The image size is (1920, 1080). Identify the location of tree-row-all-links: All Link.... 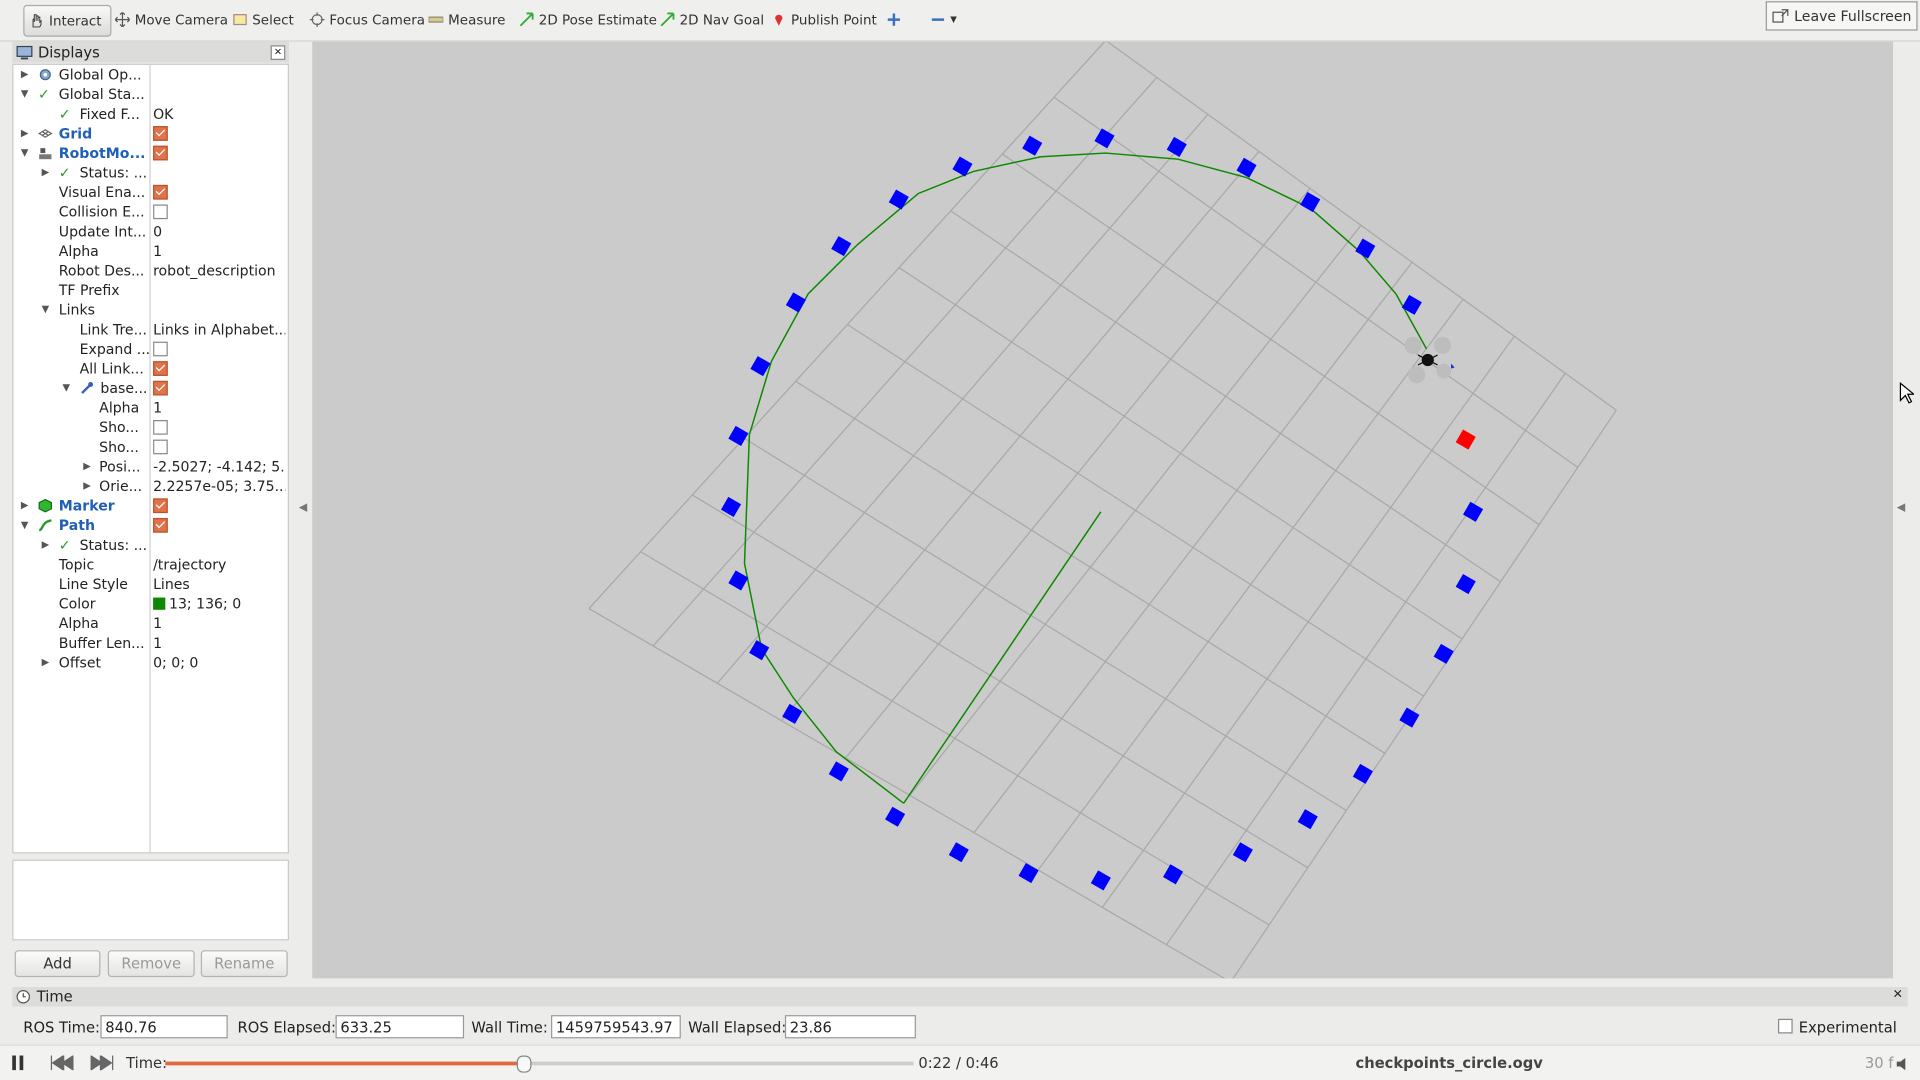
(150, 369).